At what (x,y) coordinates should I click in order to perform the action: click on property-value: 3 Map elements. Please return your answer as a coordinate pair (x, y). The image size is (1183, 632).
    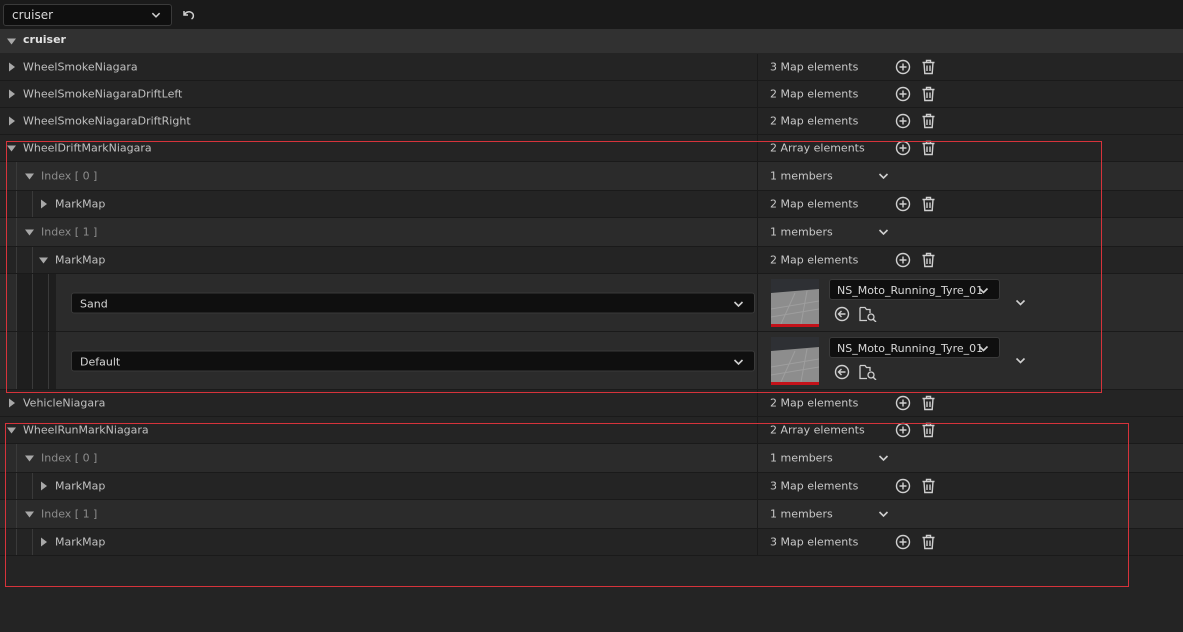
    Looking at the image, I should click on (814, 542).